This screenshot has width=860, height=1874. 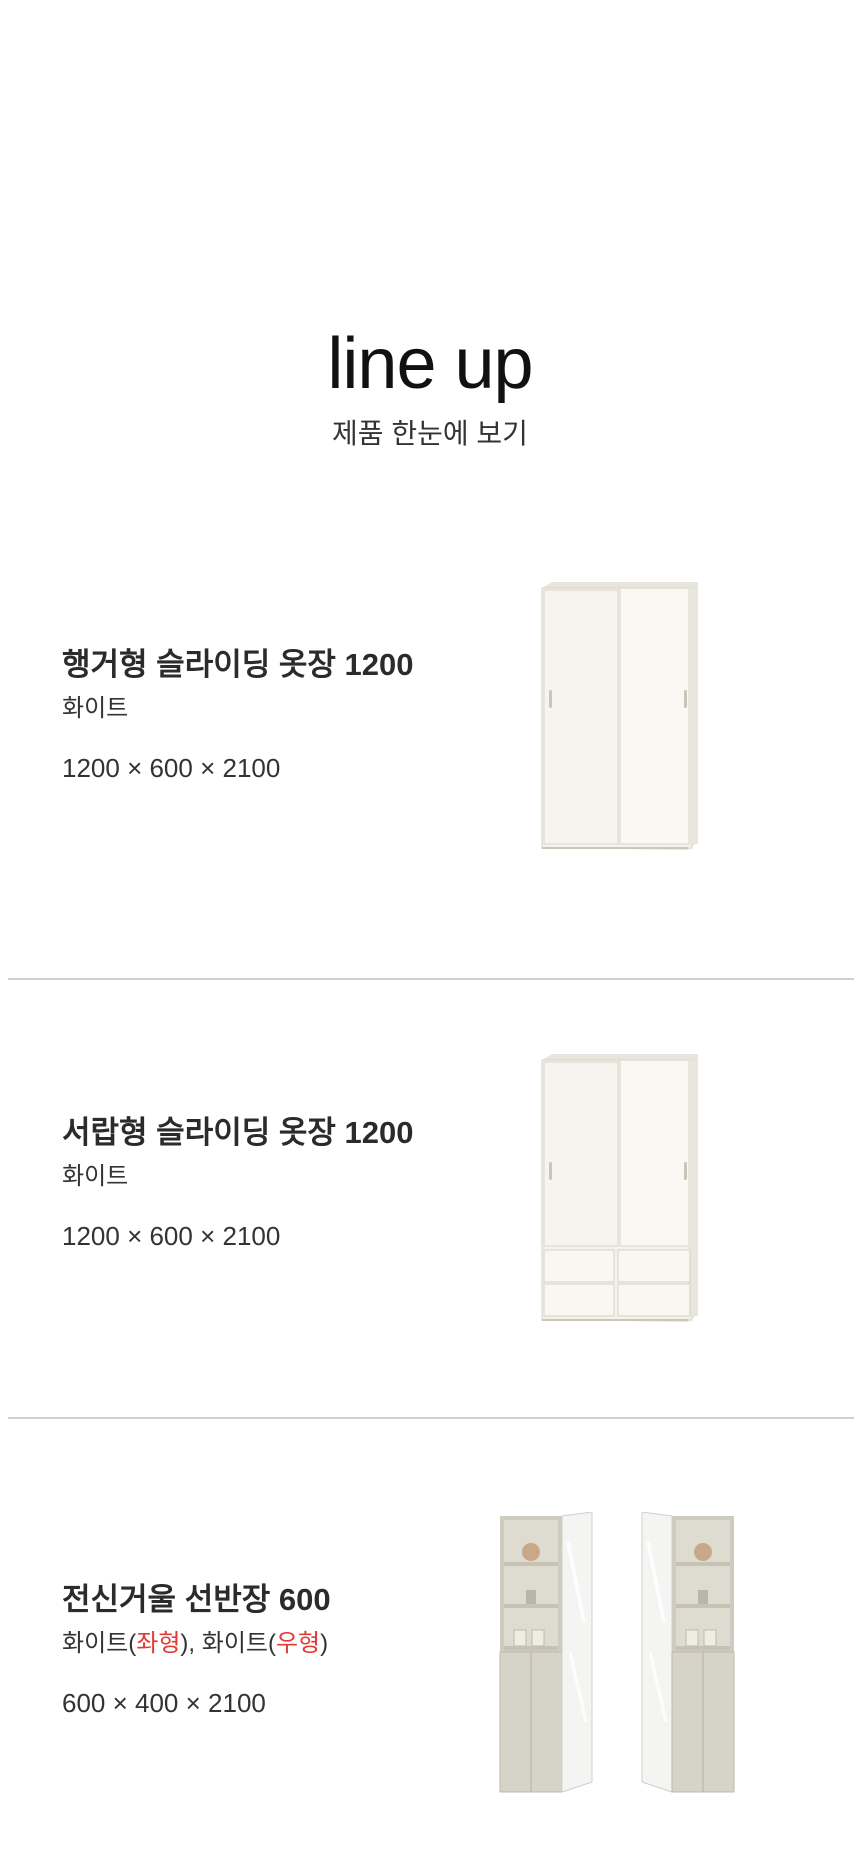 What do you see at coordinates (195, 1643) in the screenshot?
I see `product-color: 화이트(좌형), 화이트(우형)` at bounding box center [195, 1643].